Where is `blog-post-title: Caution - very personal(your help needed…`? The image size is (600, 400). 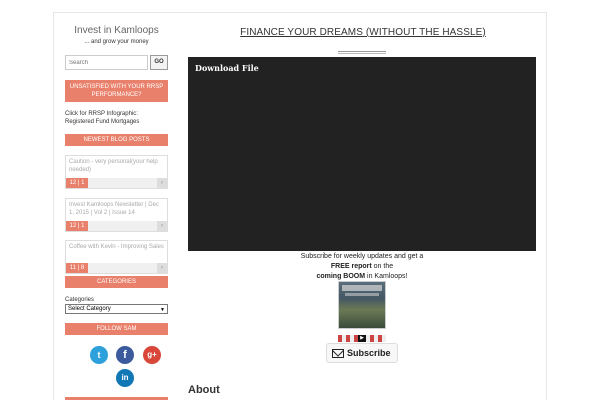 blog-post-title: Caution - very personal(your help needed… is located at coordinates (116, 167).